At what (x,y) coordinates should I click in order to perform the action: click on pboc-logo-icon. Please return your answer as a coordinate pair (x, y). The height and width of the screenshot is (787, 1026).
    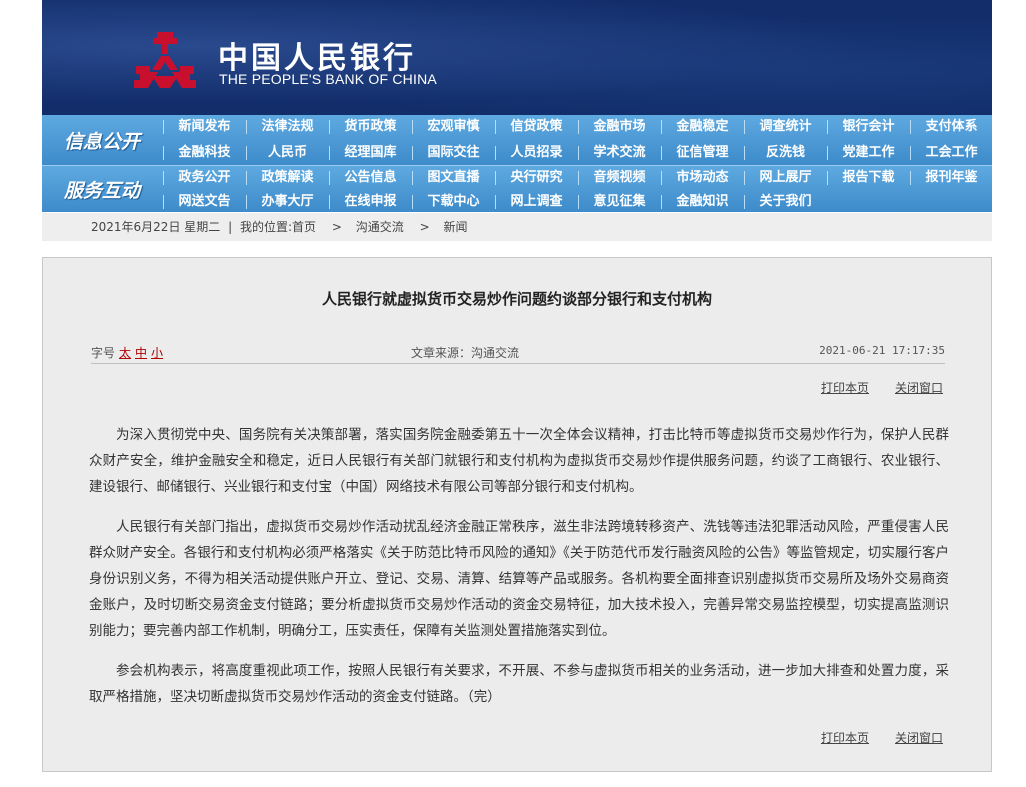
    Looking at the image, I should click on (165, 60).